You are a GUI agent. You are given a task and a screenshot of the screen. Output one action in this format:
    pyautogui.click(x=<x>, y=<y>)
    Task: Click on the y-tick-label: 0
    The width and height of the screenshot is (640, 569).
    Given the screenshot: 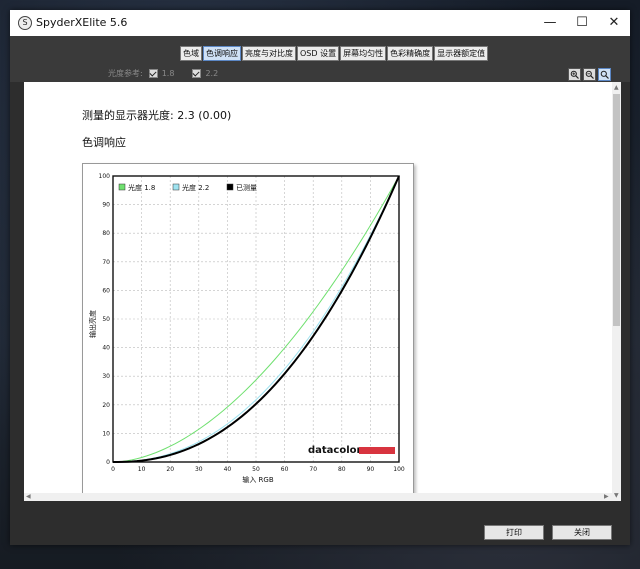 What is the action you would take?
    pyautogui.click(x=108, y=462)
    